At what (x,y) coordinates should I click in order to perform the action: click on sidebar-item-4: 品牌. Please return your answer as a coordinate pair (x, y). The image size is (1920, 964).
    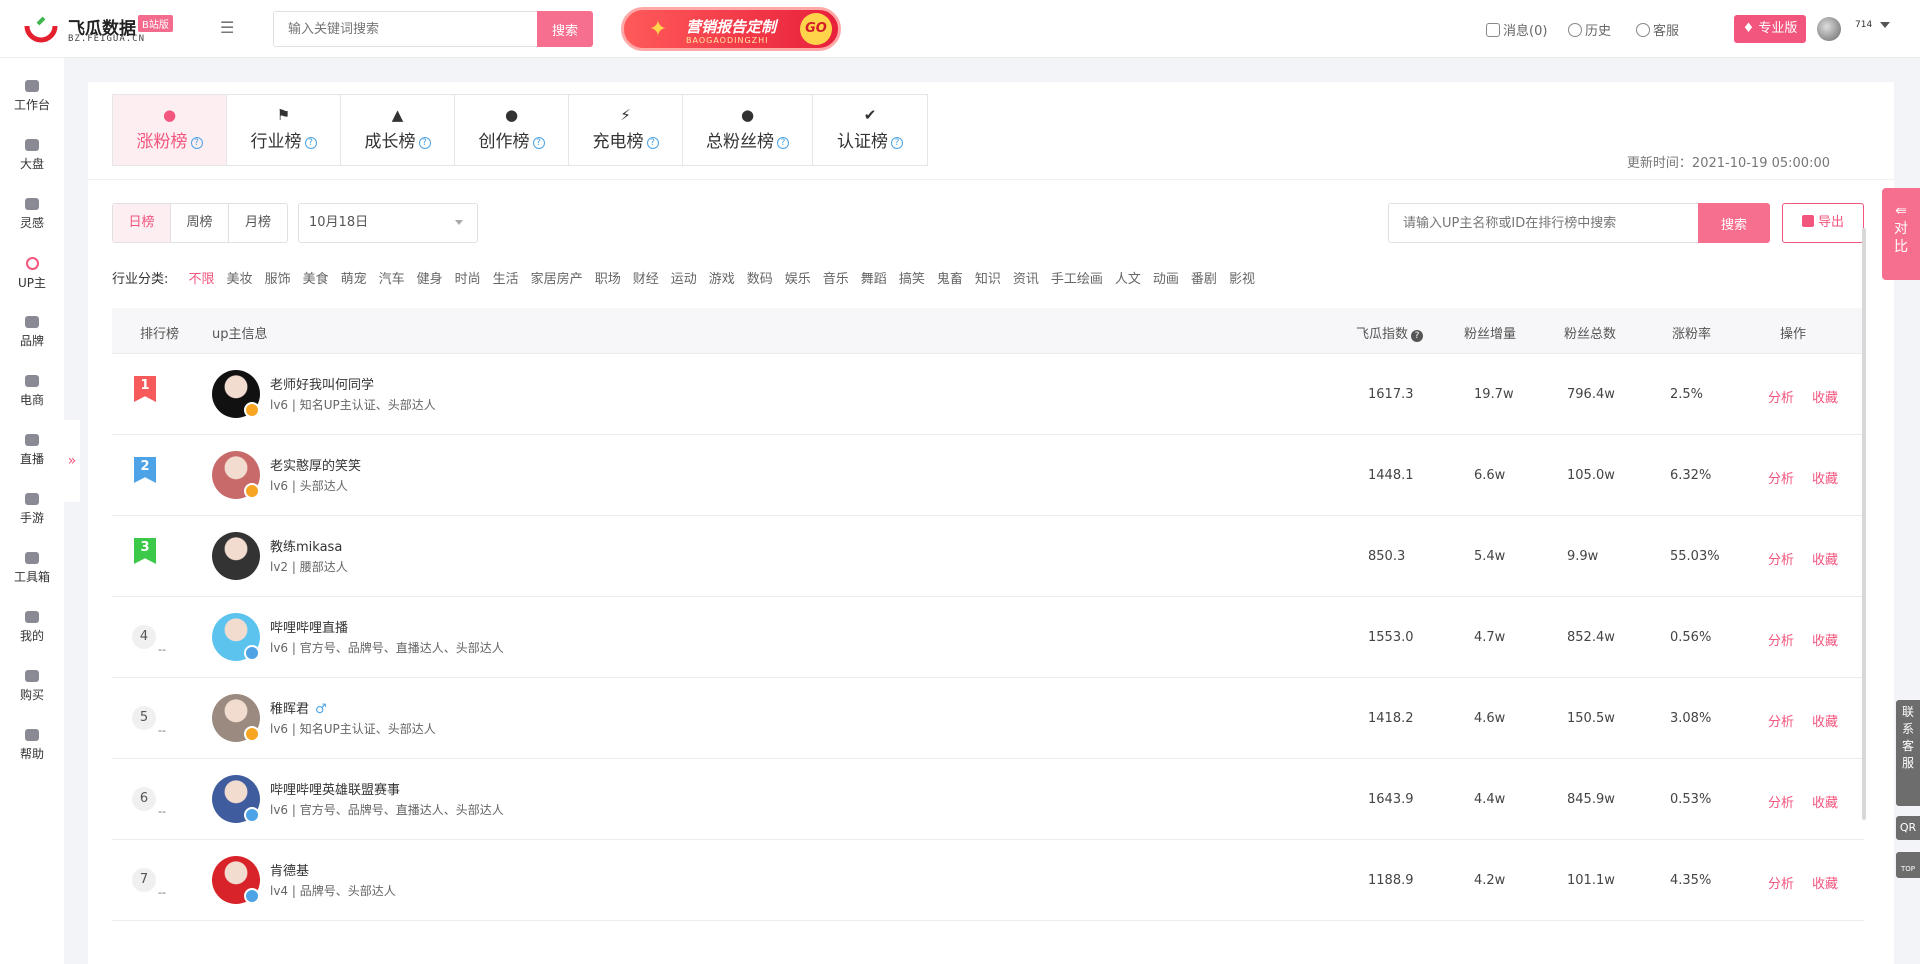
    Looking at the image, I should click on (32, 333).